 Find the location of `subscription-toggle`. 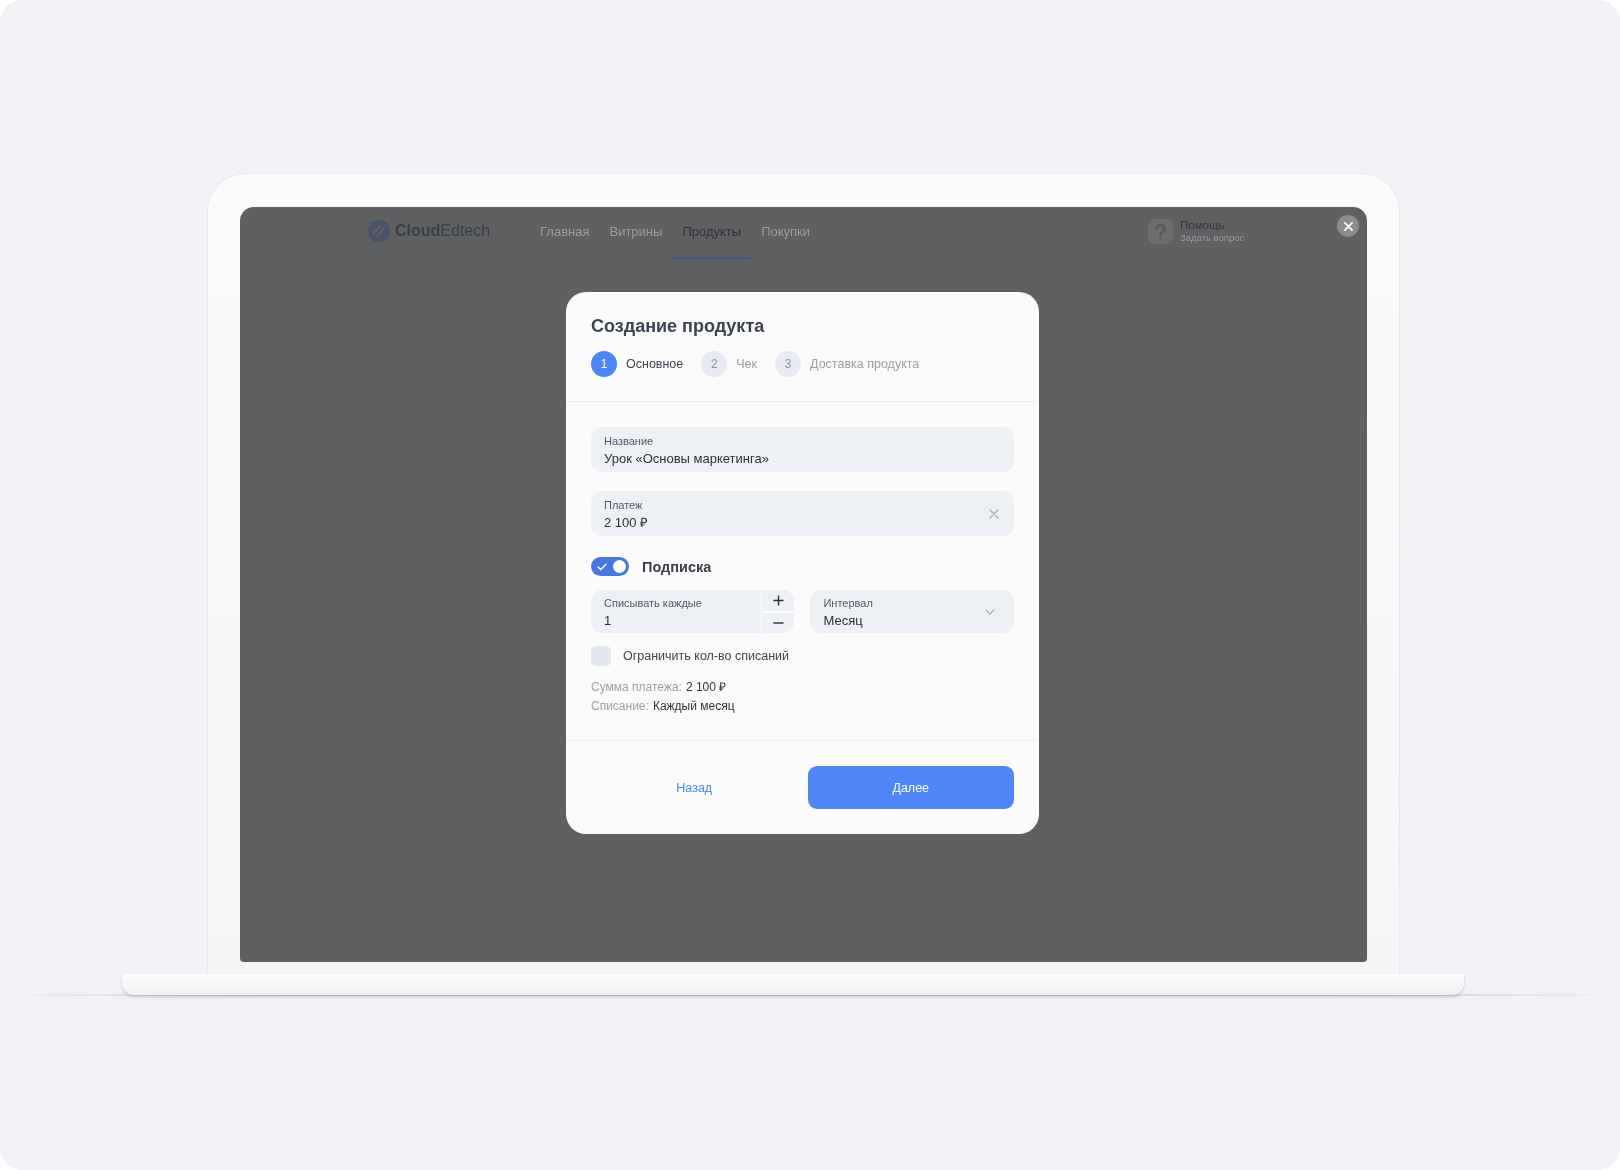

subscription-toggle is located at coordinates (610, 566).